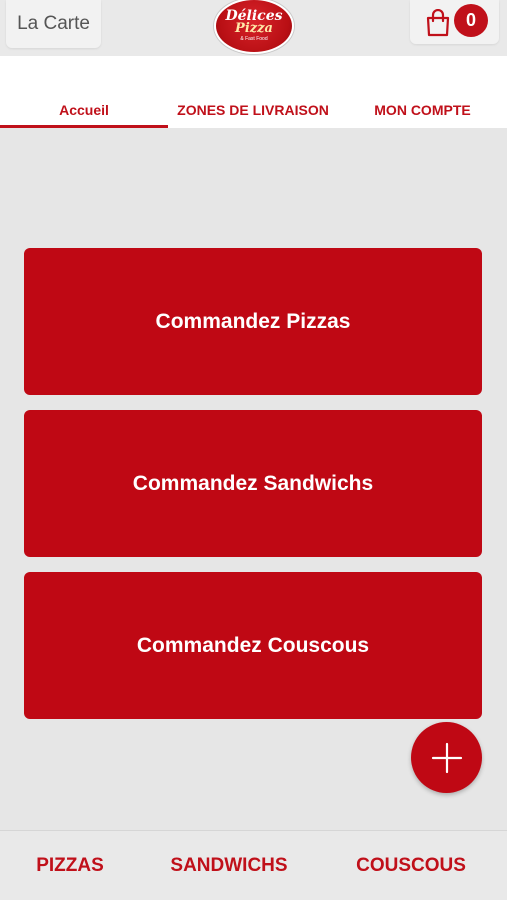 This screenshot has width=507, height=900. Describe the element at coordinates (253, 645) in the screenshot. I see `order-couscous-button: Commandez Couscous` at that location.